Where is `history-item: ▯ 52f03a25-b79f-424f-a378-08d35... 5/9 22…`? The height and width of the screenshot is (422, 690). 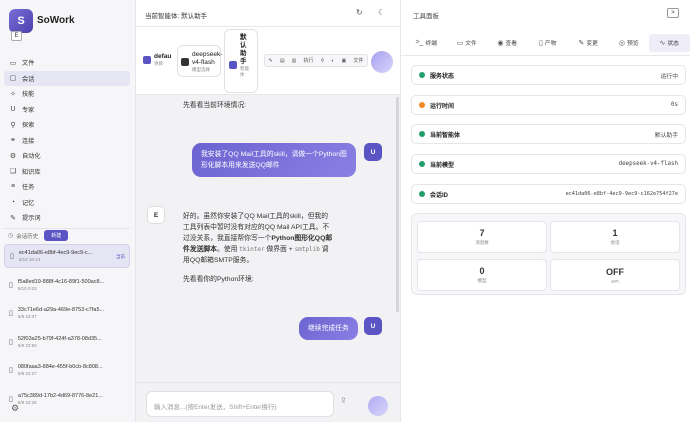 history-item: ▯ 52f03a25-b79f-424f-a378-08d35... 5/9 22… is located at coordinates (67, 342).